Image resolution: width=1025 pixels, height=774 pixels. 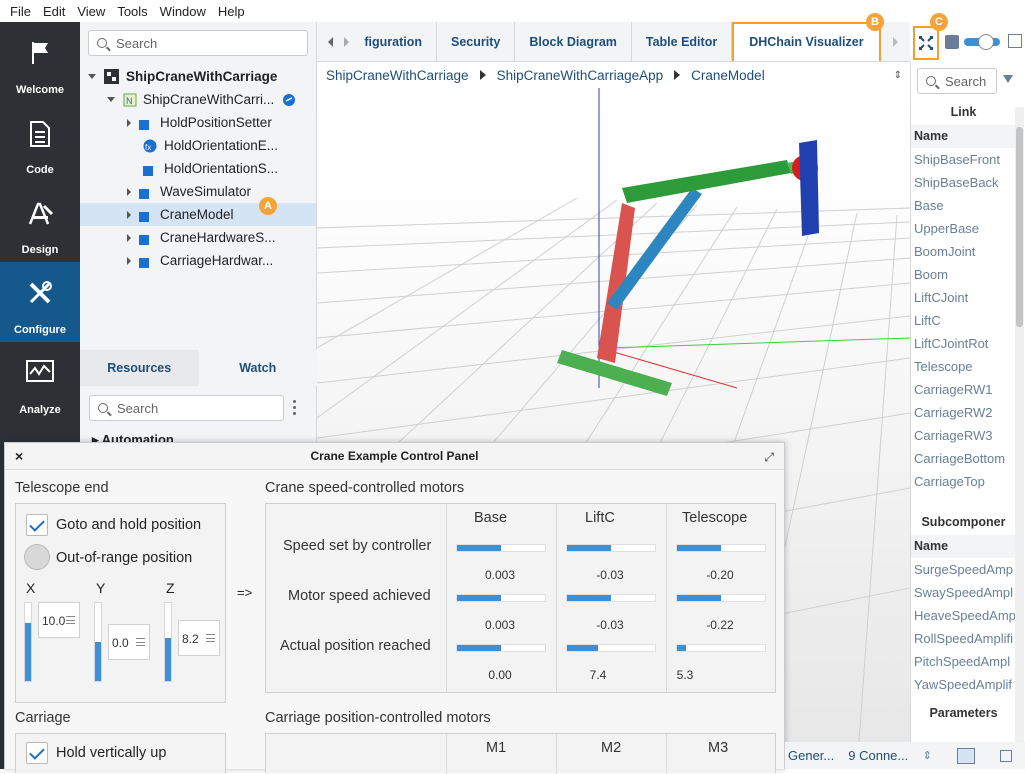 I want to click on link-row: CarriageTop, so click(x=963, y=481).